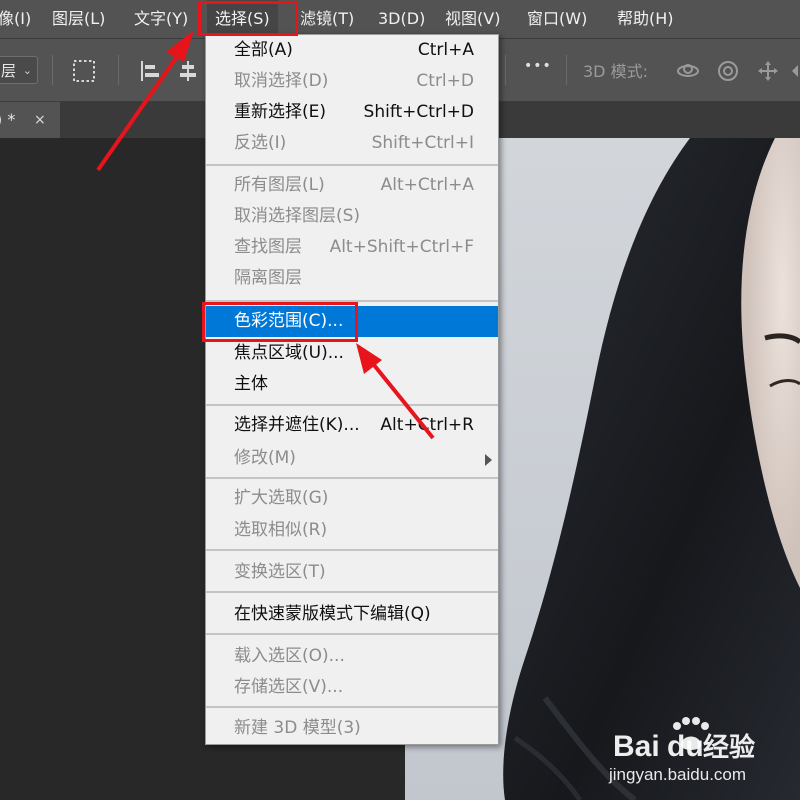  I want to click on watermark-url: jingyan.baidu.com, so click(677, 774).